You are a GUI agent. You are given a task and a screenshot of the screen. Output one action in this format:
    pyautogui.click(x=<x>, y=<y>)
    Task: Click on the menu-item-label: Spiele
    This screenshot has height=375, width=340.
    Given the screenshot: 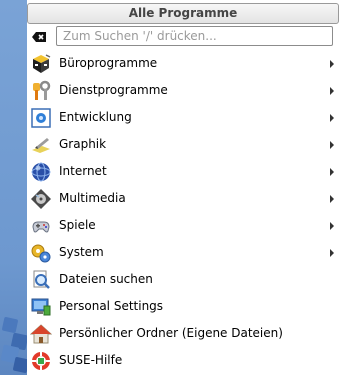 What is the action you would take?
    pyautogui.click(x=77, y=225)
    